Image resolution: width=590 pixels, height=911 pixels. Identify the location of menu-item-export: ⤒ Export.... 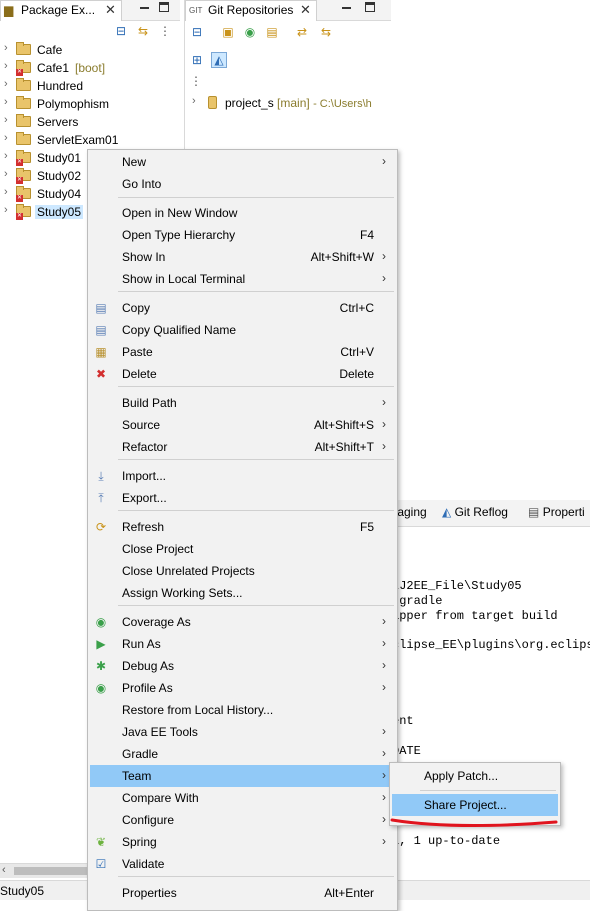
(242, 498).